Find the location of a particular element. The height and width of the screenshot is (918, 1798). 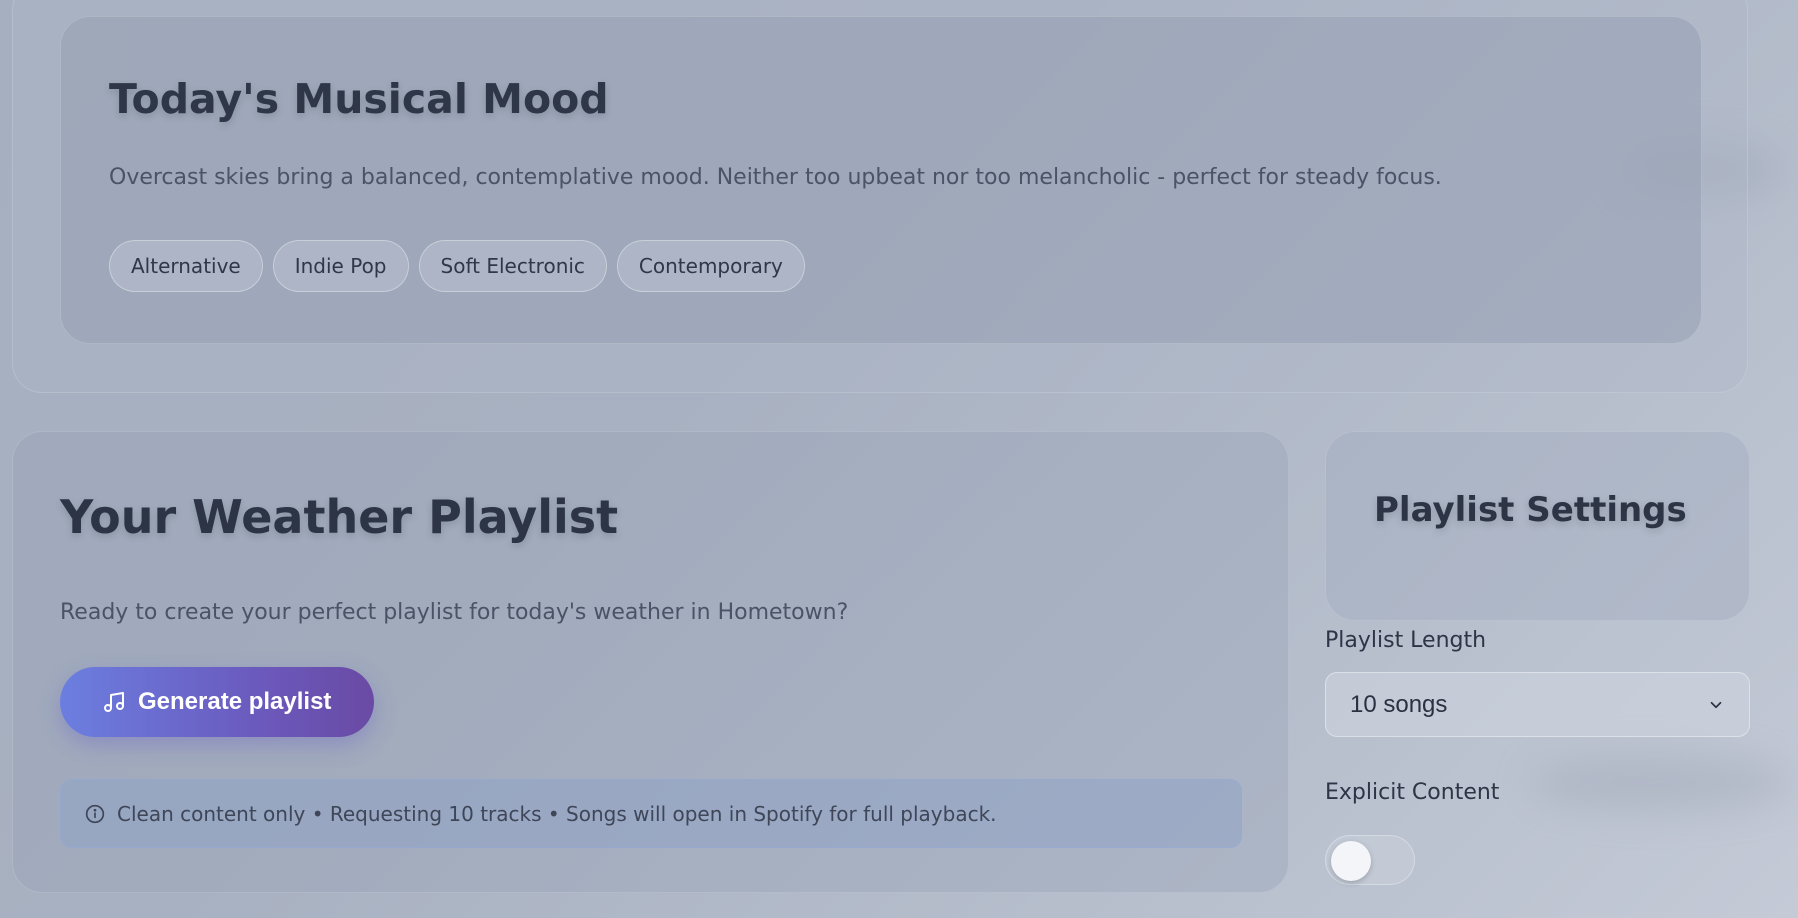

settings-title: Playlist Settings is located at coordinates (1530, 510).